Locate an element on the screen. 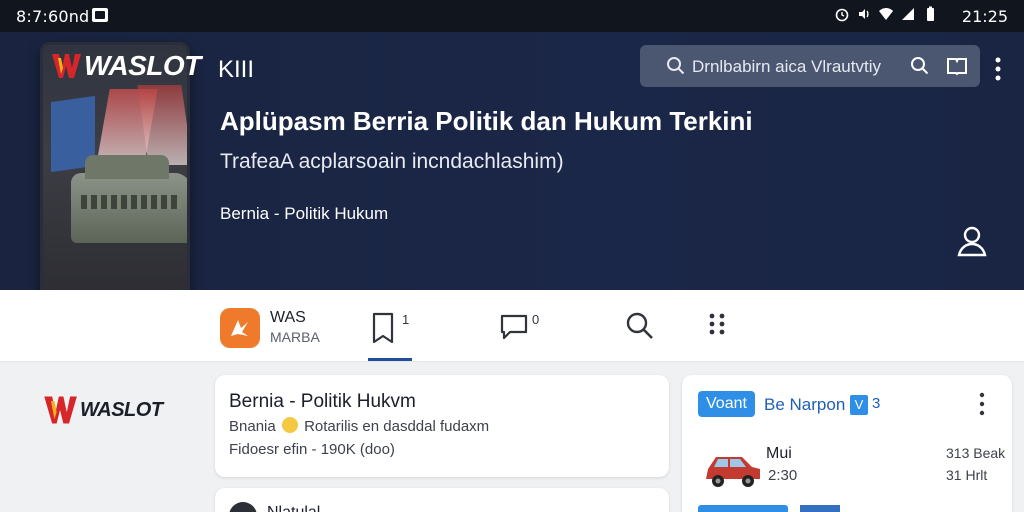 The image size is (1024, 512). tab-comments: 0 is located at coordinates (522, 328).